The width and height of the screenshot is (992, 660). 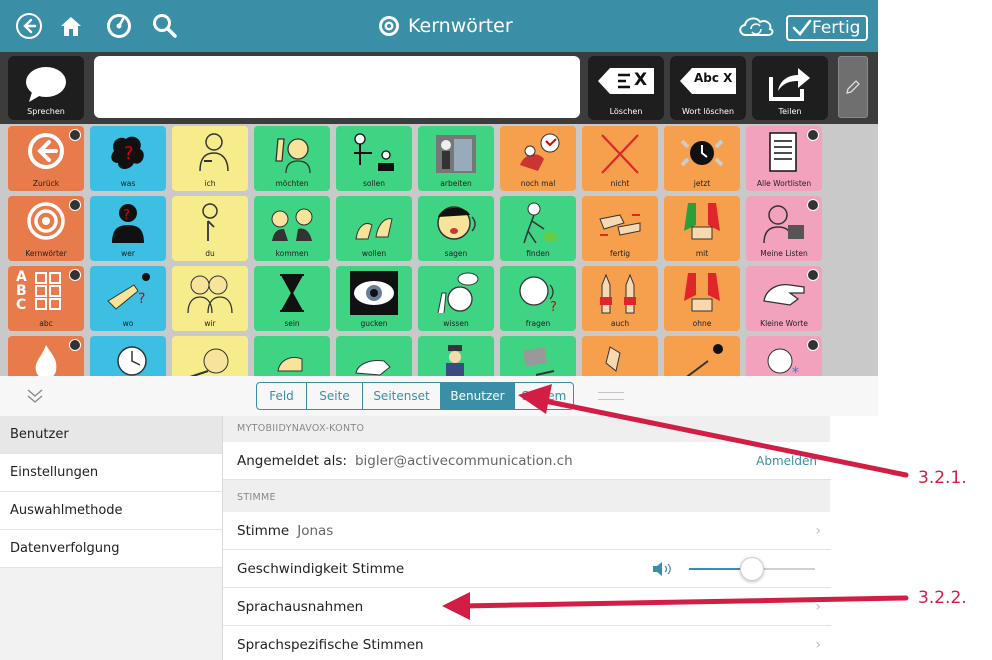 I want to click on tab-system: System, so click(x=544, y=396).